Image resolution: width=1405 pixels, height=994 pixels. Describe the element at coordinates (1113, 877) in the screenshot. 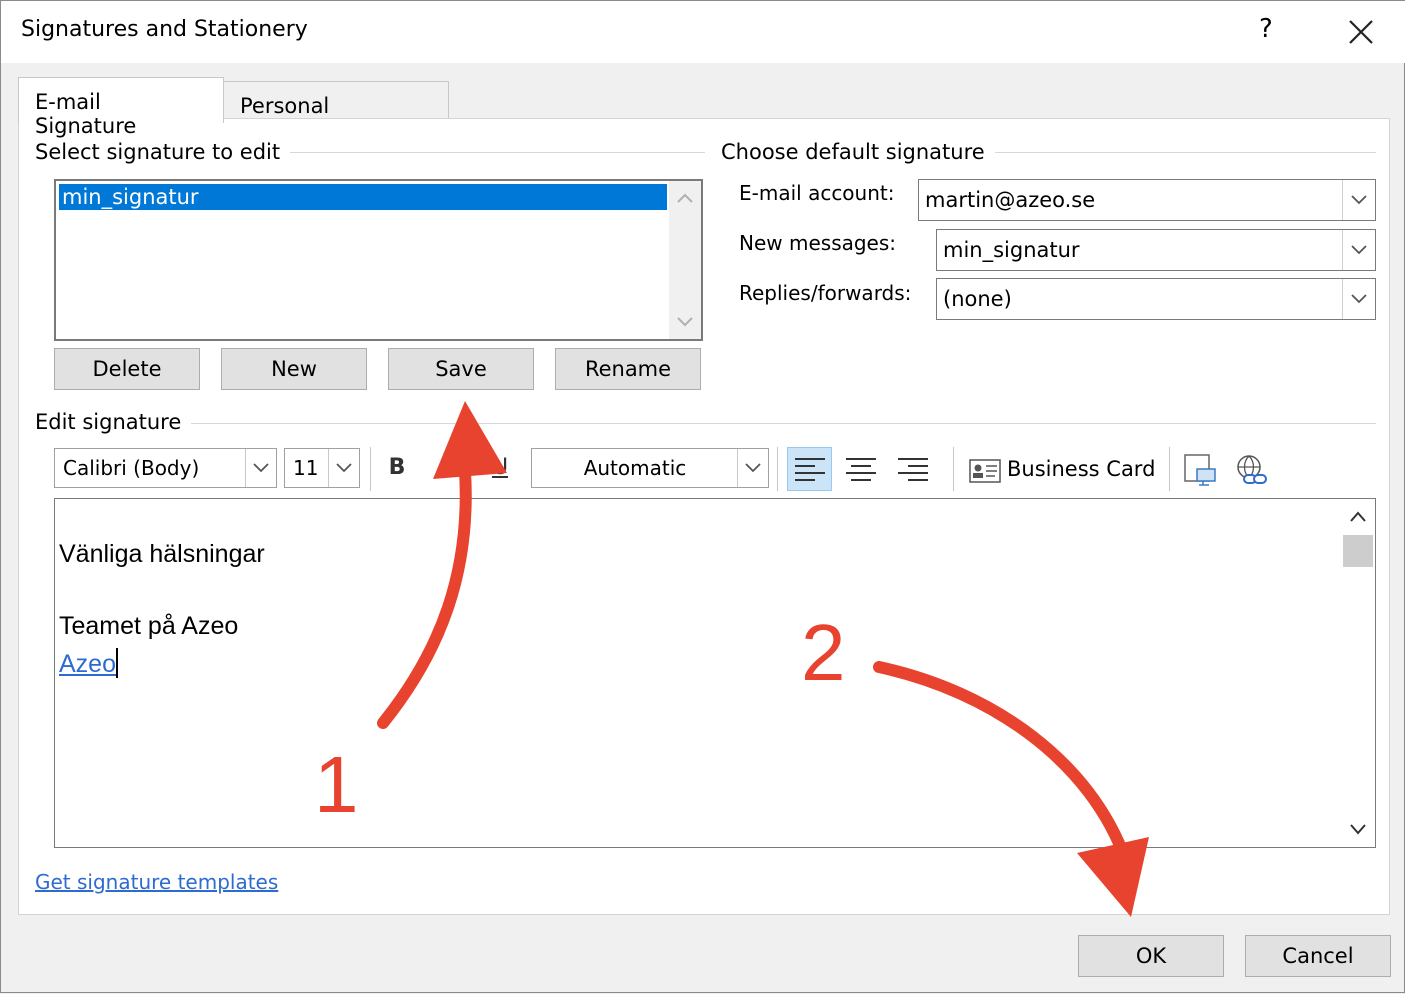

I see `arrow-2-head` at that location.